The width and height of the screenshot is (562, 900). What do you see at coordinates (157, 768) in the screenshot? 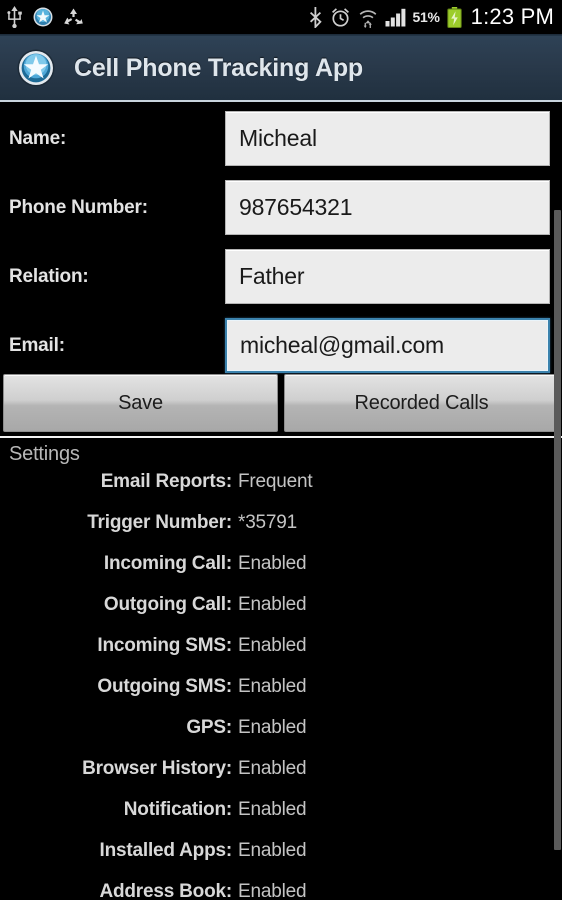
I see `settings-row-label: Browser History:` at bounding box center [157, 768].